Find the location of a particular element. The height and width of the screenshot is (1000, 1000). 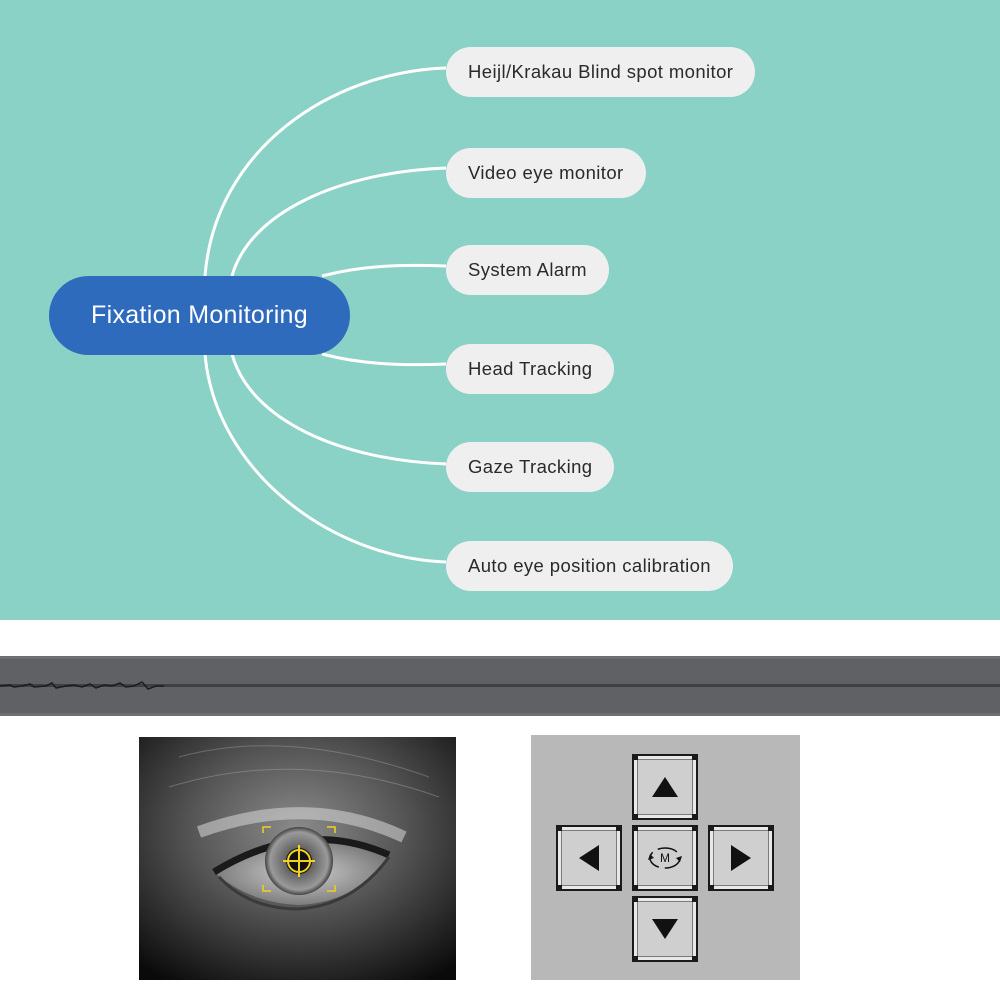

arrow-left-icon is located at coordinates (589, 858).